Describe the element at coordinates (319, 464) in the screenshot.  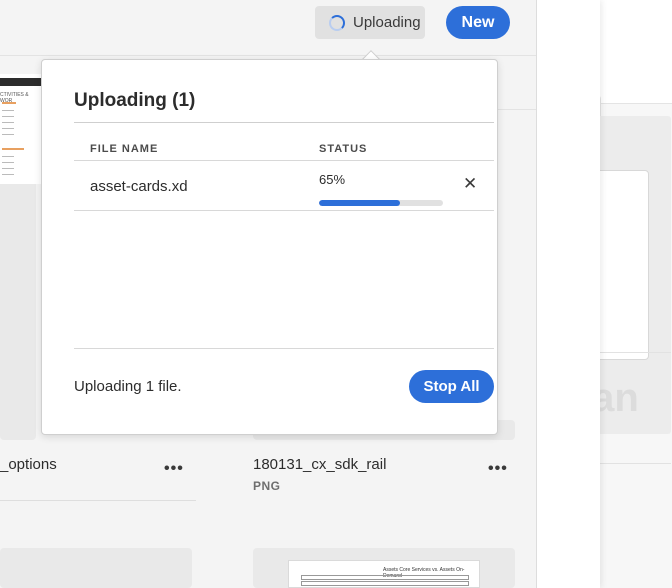
I see `card-title: 180131_cx_sdk_rail` at that location.